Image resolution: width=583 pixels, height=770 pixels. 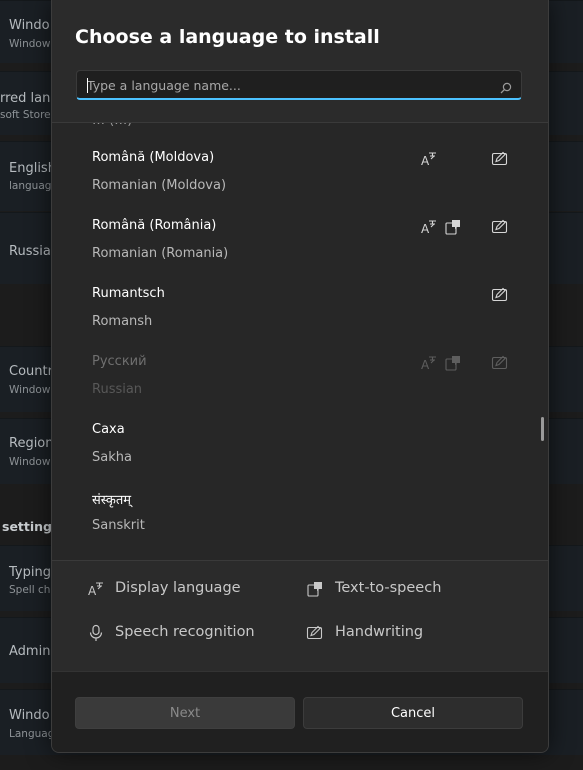 I want to click on settings-row-subtitle: languag, so click(x=30, y=186).